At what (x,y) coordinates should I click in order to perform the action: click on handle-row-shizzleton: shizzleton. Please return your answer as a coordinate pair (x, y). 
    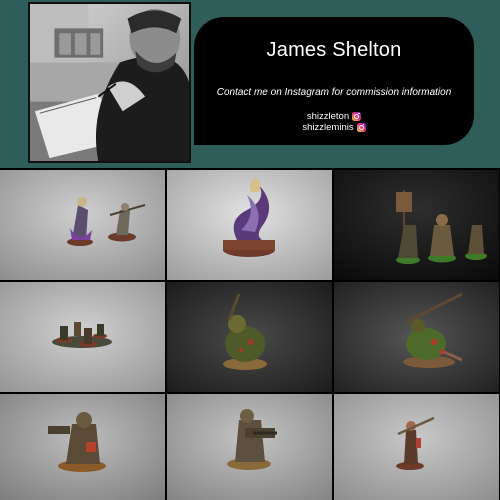
    Looking at the image, I should click on (334, 116).